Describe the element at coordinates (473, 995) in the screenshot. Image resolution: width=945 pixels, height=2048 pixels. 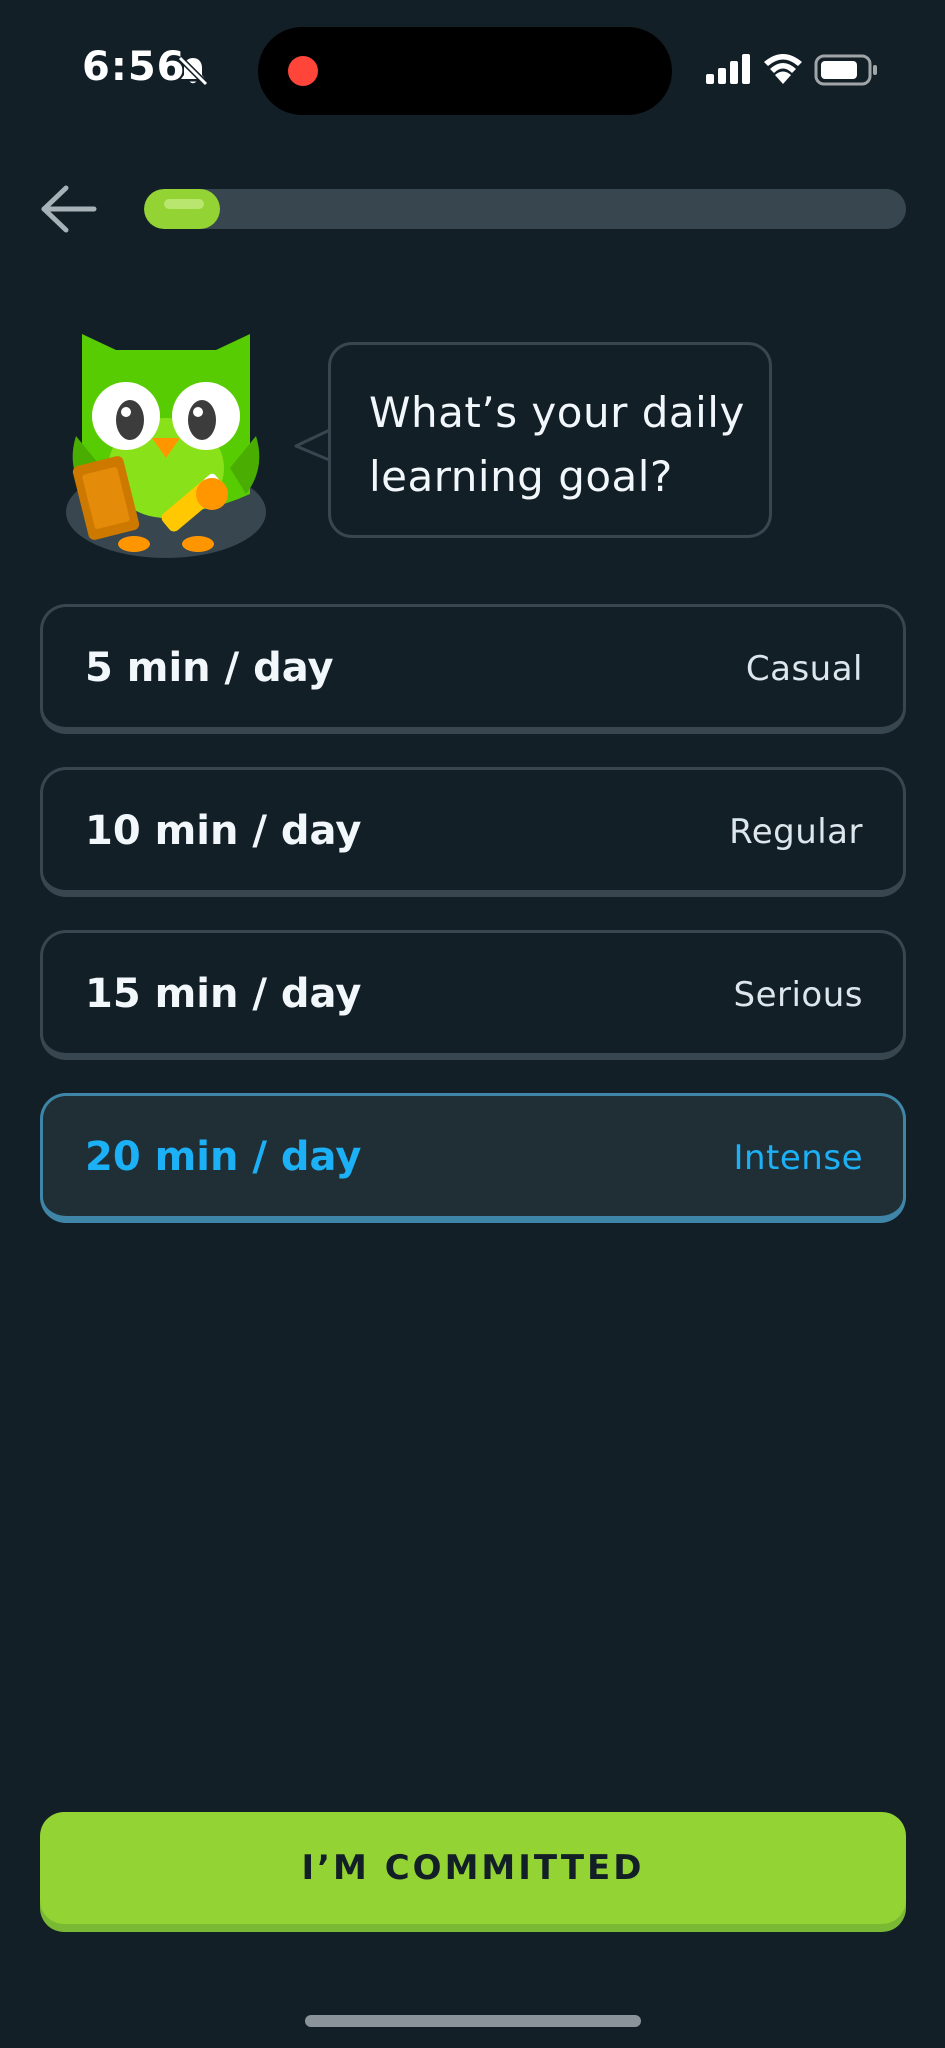
I see `goal-option-serious: 15 min / day Serious` at that location.